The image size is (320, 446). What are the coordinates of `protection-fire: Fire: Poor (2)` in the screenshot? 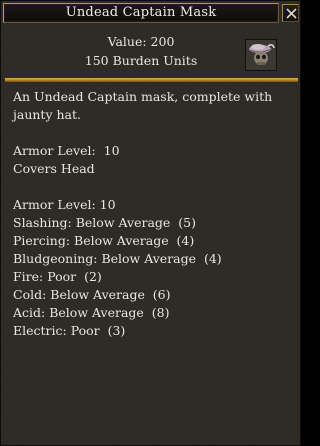 It's located at (57, 276).